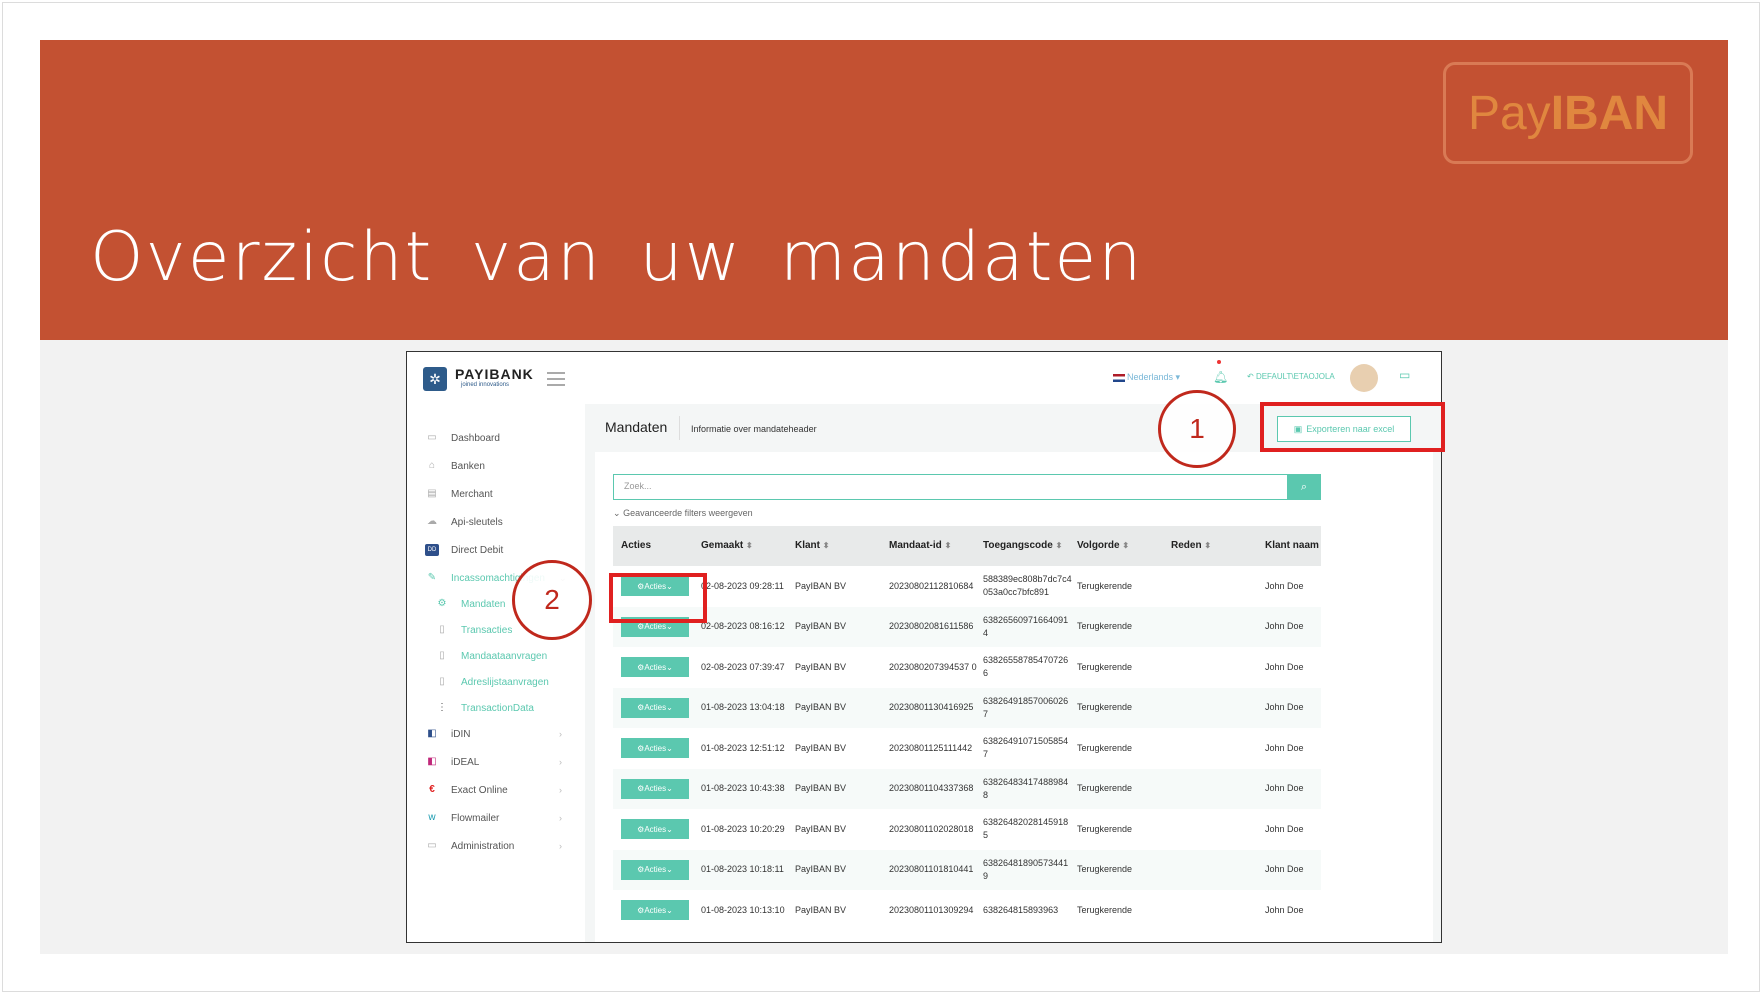 This screenshot has height=994, width=1764. What do you see at coordinates (496, 846) in the screenshot?
I see `sidebar-item-administration: ▭ Administration ›` at bounding box center [496, 846].